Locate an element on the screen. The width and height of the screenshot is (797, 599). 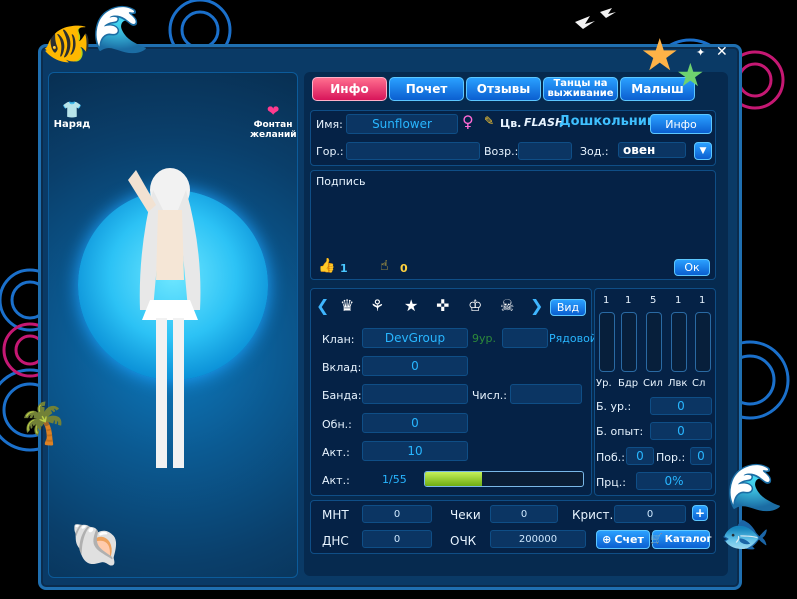
mnt-field: 0 is located at coordinates (397, 514).